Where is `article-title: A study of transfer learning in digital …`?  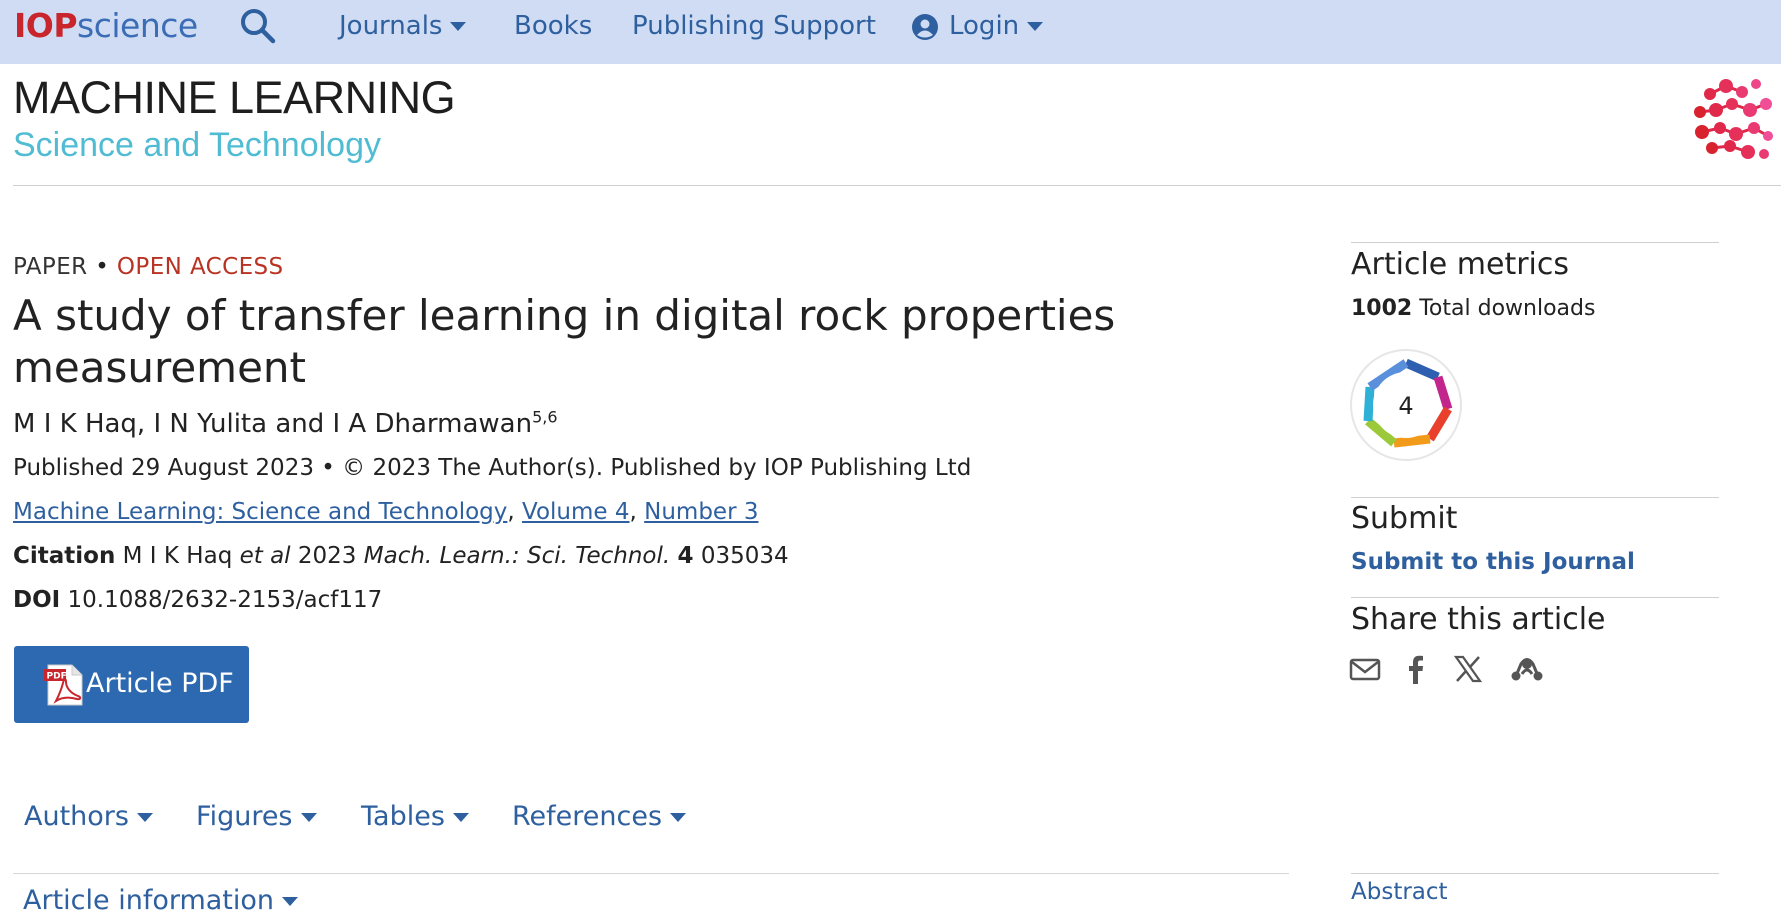
article-title: A study of transfer learning in digital … is located at coordinates (564, 341).